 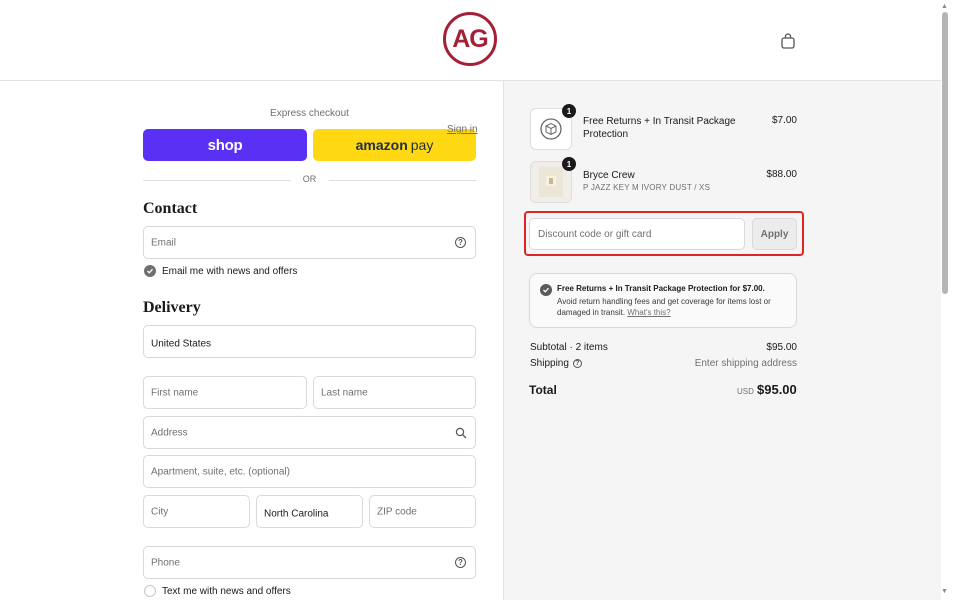 I want to click on shipping-label-row: Shipping ?, so click(x=556, y=363).